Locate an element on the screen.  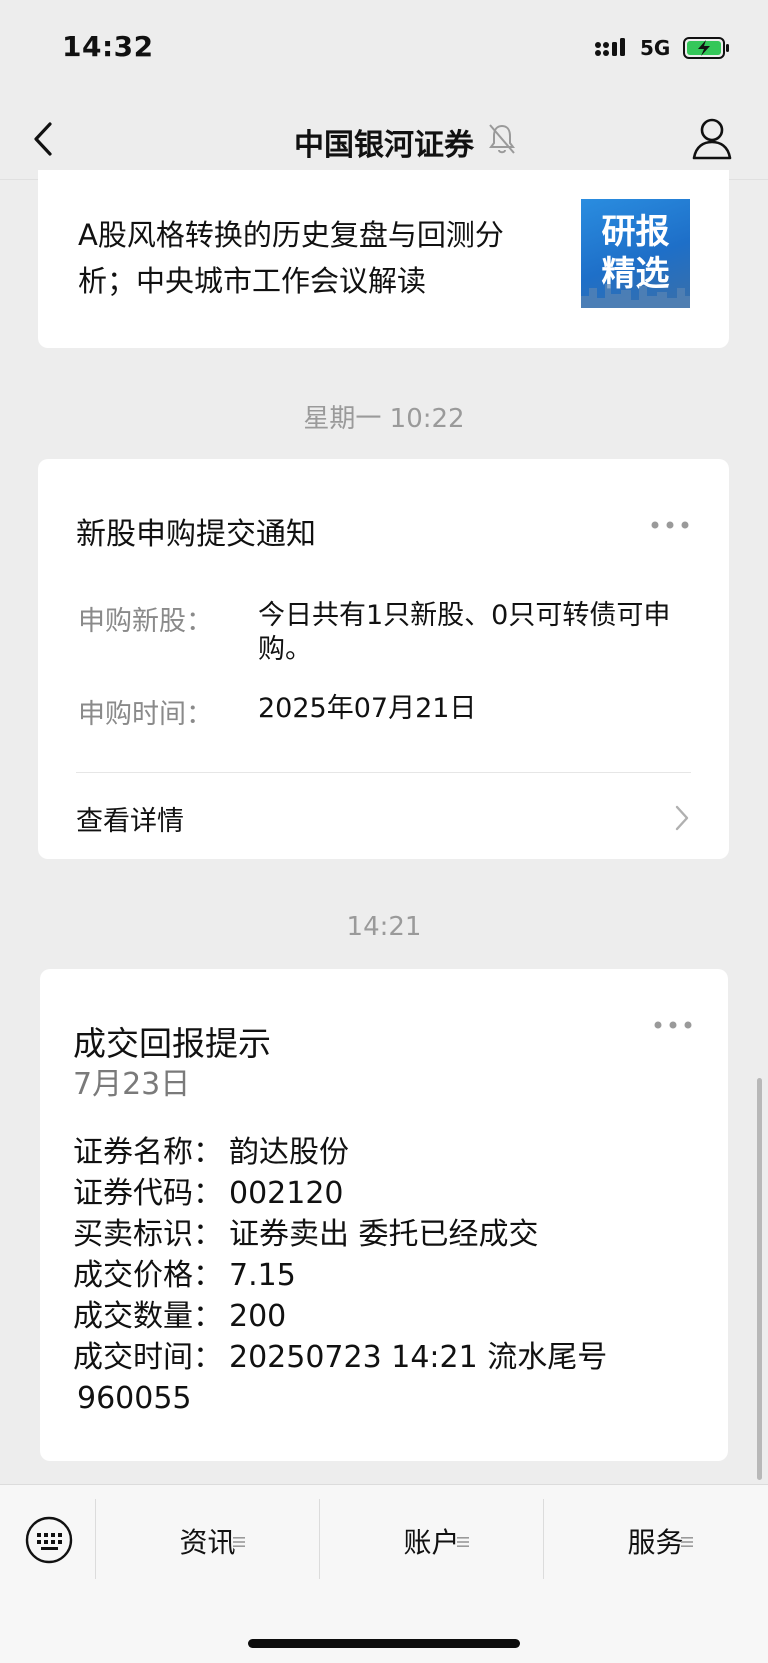
trade-row: 证券名称： 韵达股份 is located at coordinates (393, 1152).